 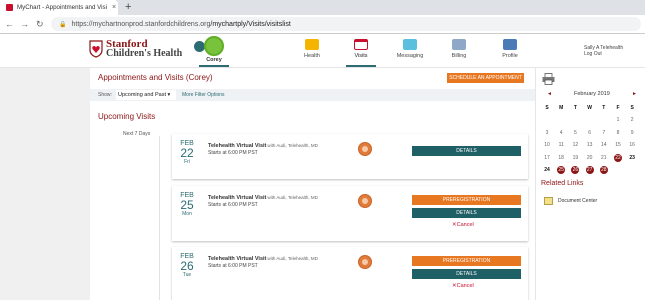 I want to click on calendar-day: 26, so click(x=575, y=170).